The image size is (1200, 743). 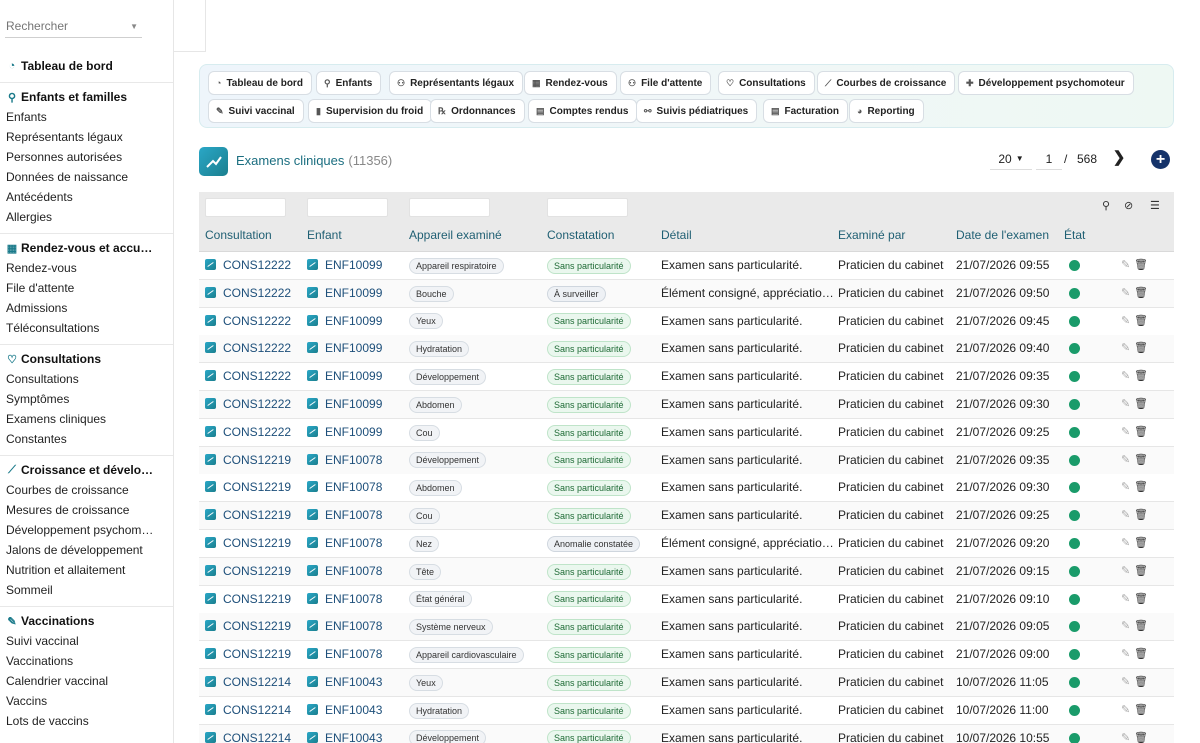 I want to click on column-header: Examiné par, so click(x=871, y=235).